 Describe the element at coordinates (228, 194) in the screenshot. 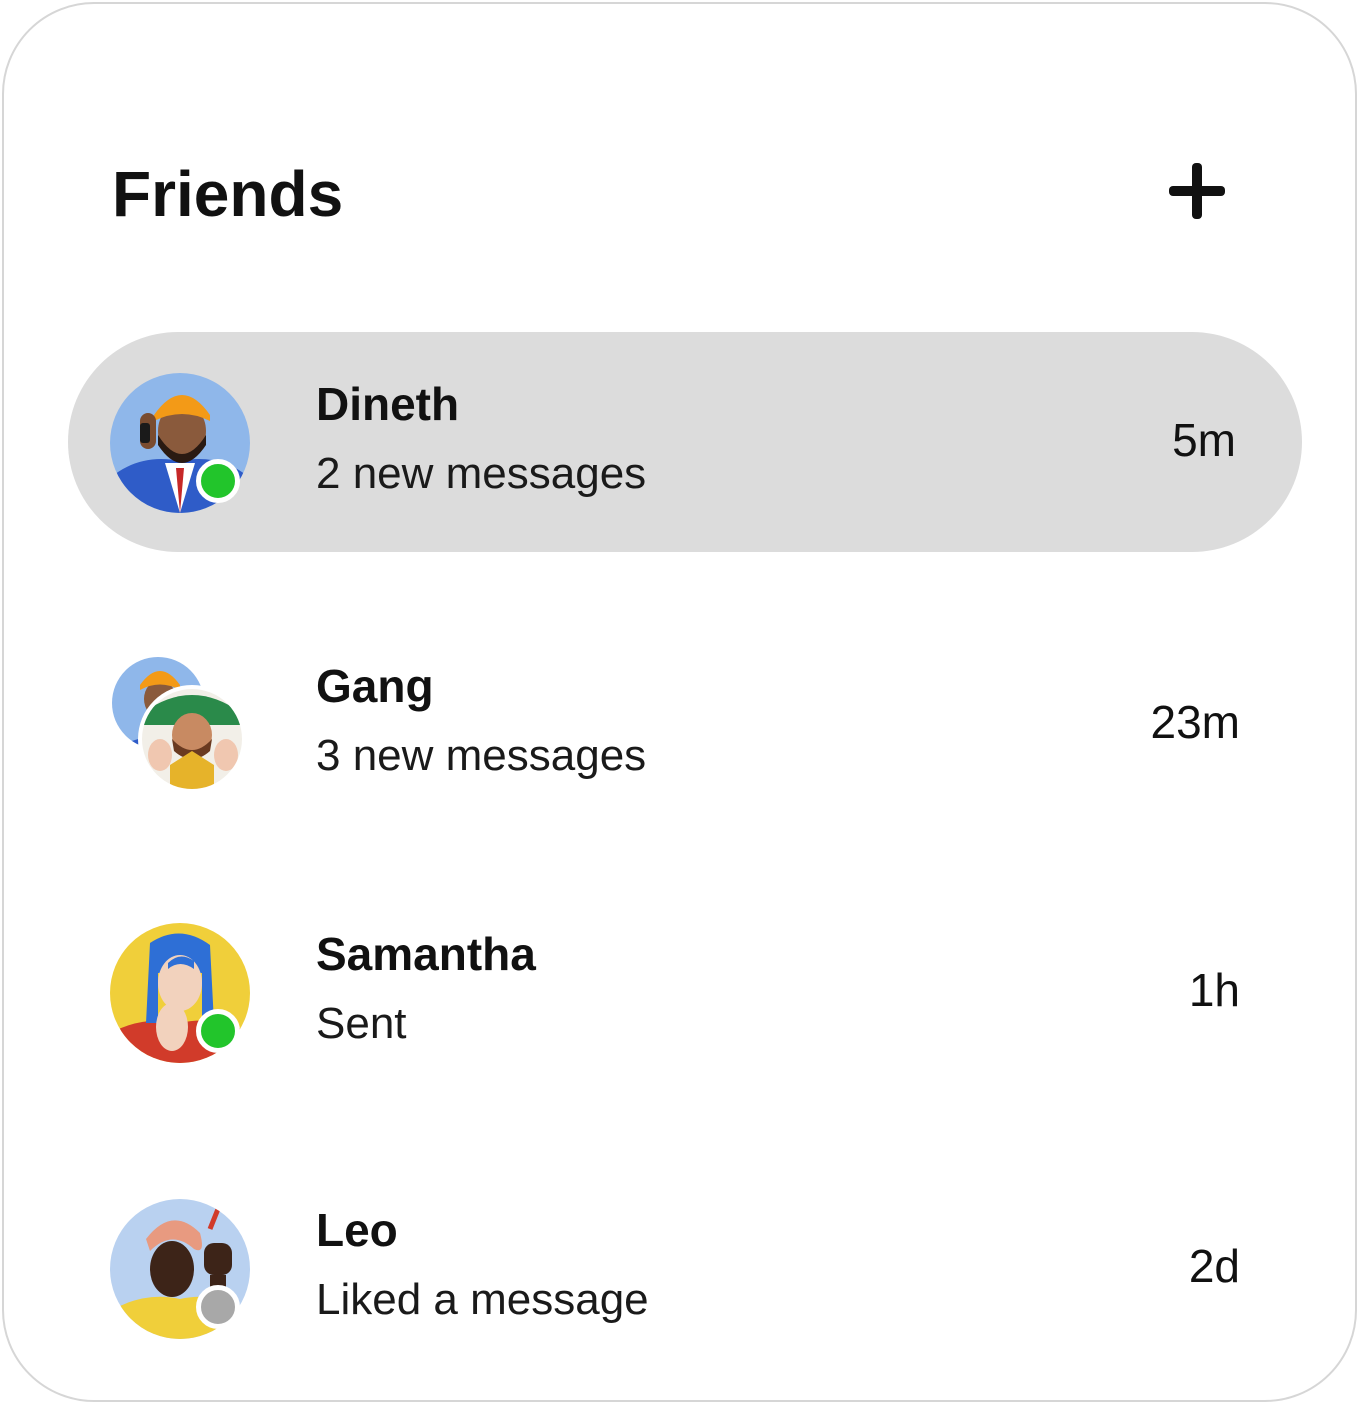

I see `page-title: Friends` at that location.